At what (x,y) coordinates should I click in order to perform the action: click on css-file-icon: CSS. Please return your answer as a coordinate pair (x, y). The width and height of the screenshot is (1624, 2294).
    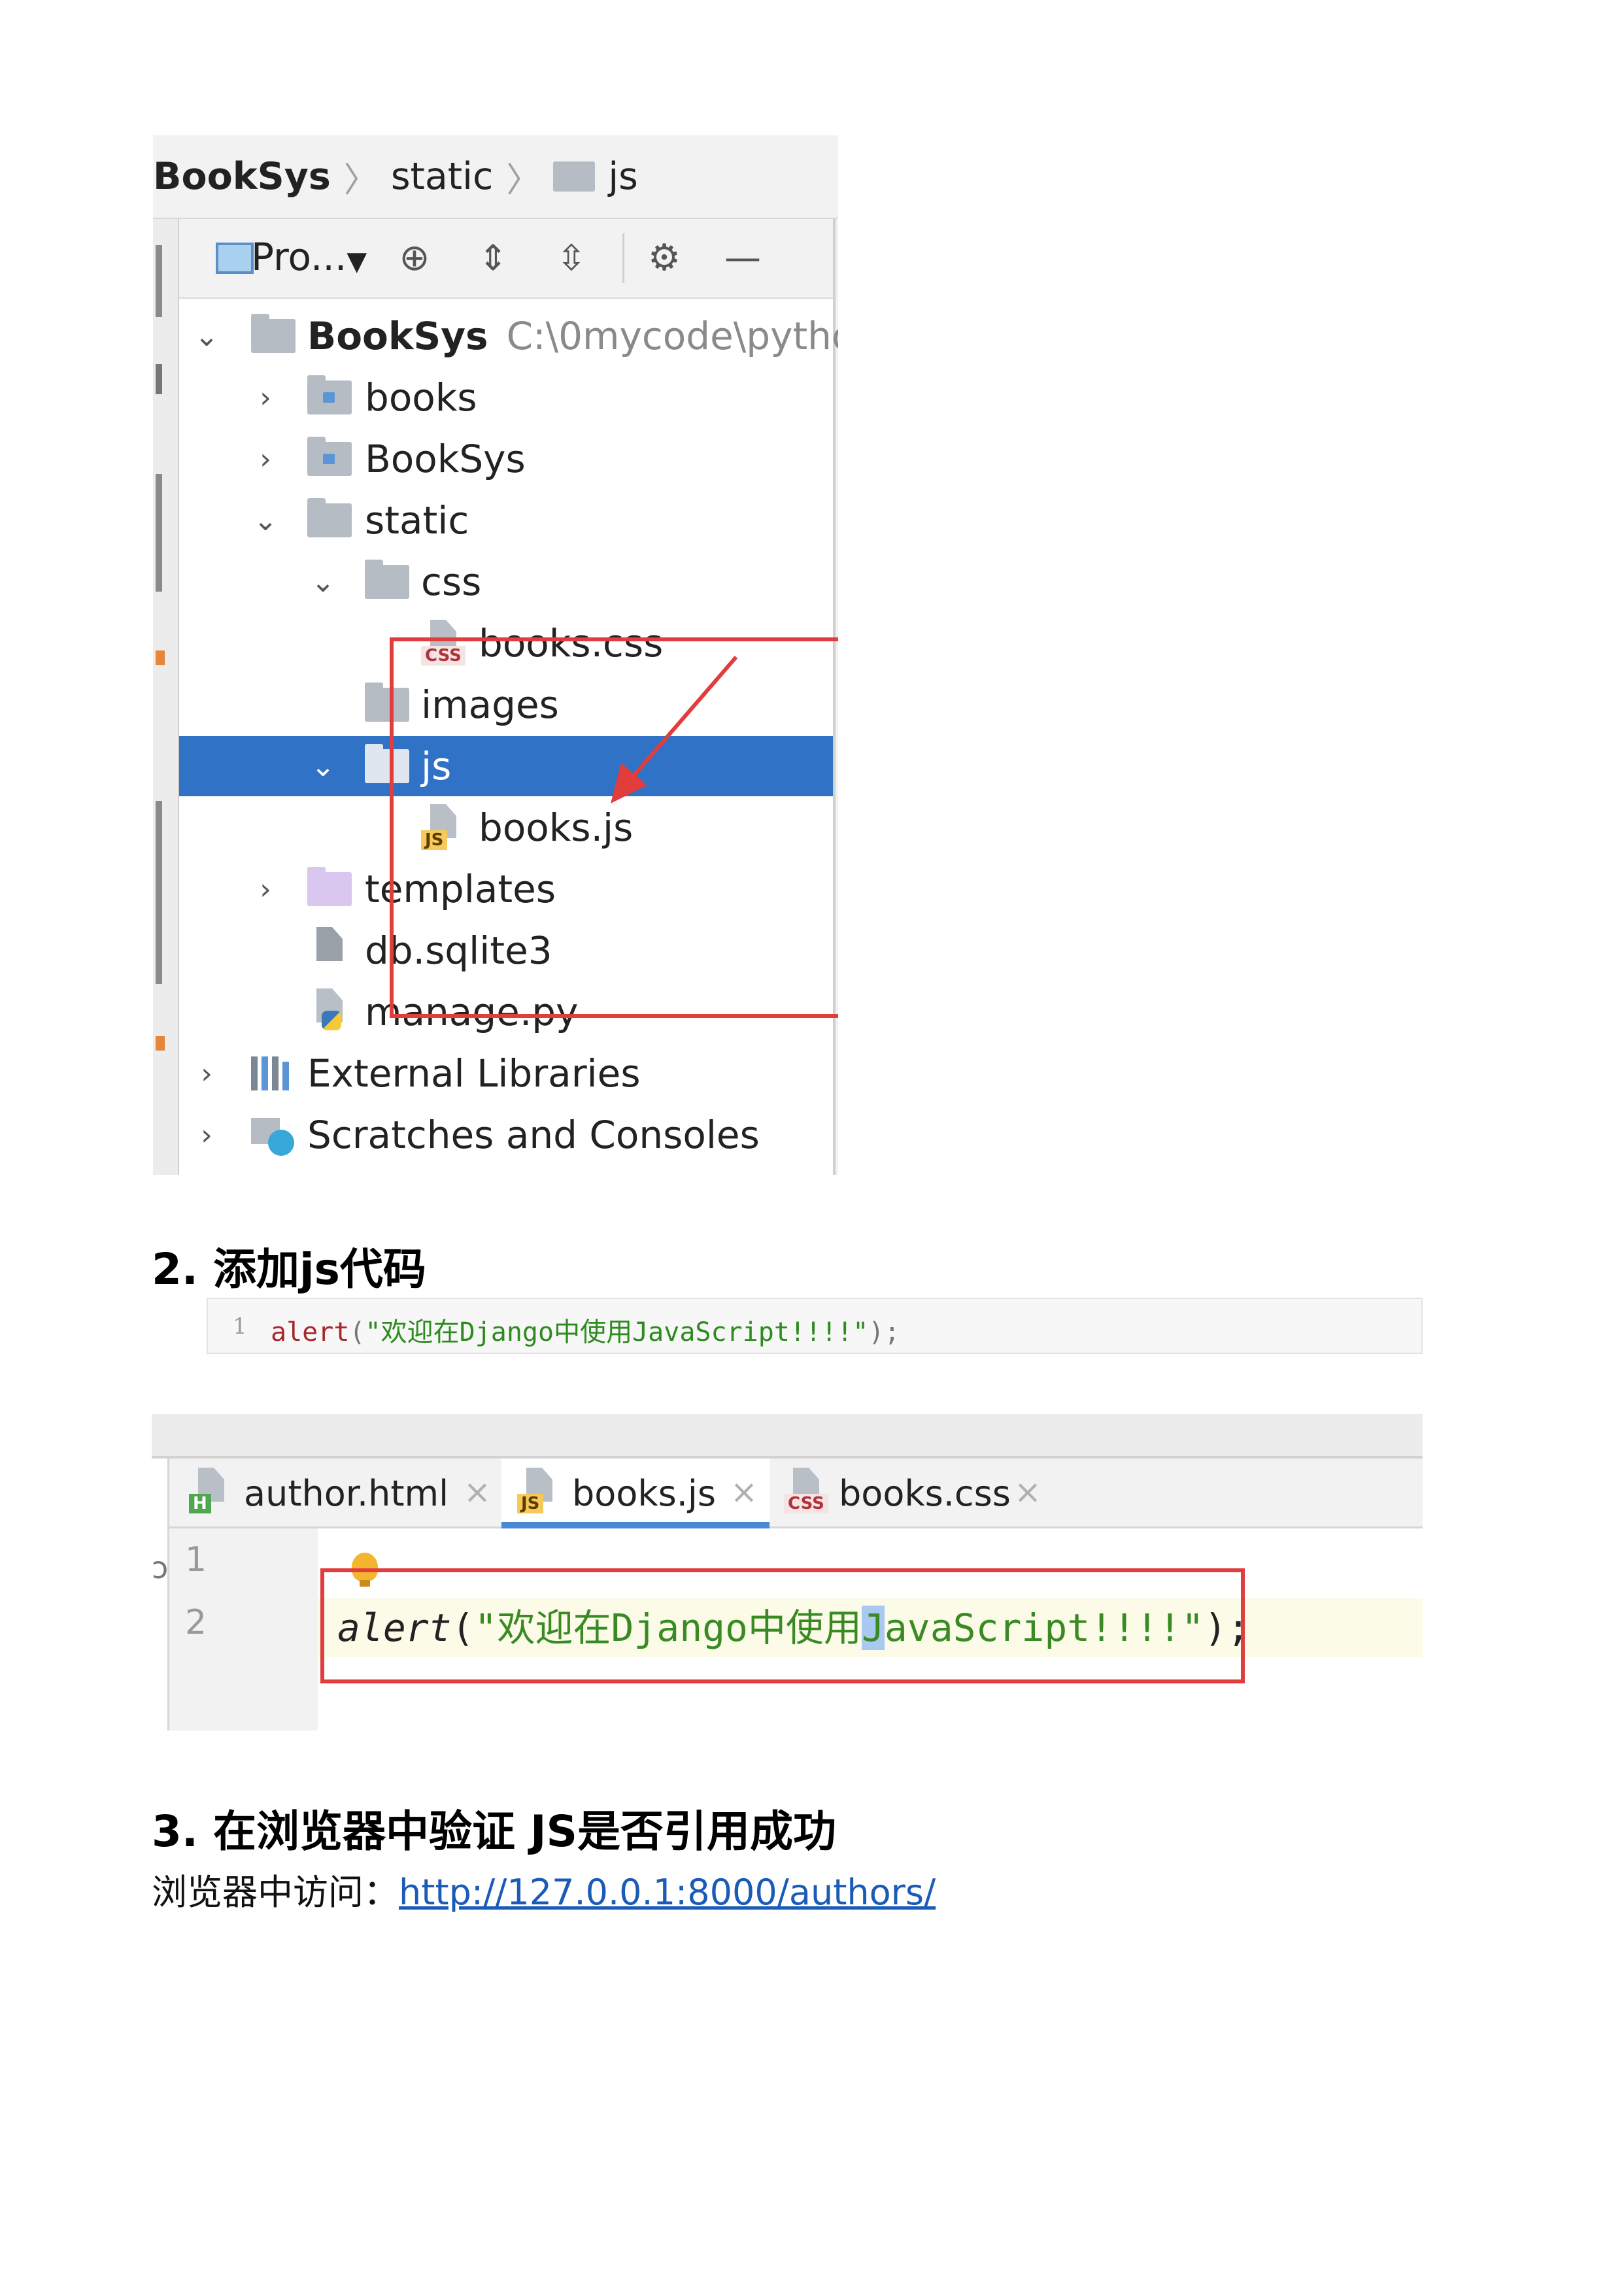
    Looking at the image, I should click on (806, 1492).